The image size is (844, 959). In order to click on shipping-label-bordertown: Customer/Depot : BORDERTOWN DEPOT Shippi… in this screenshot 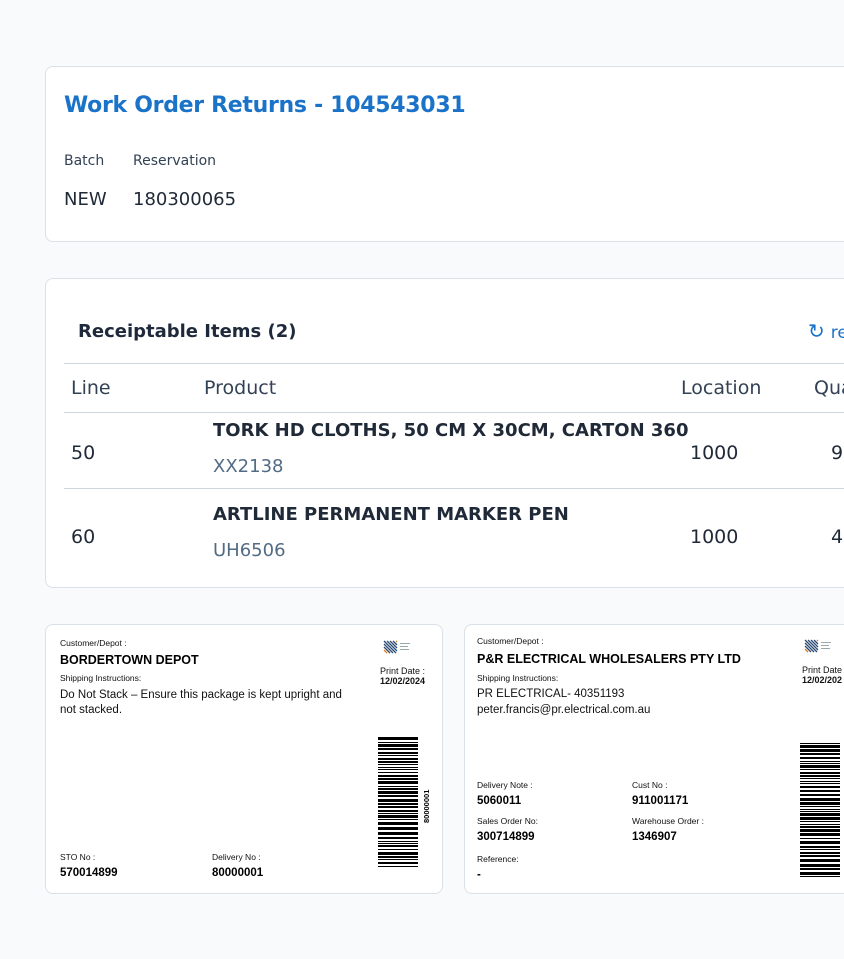, I will do `click(244, 759)`.